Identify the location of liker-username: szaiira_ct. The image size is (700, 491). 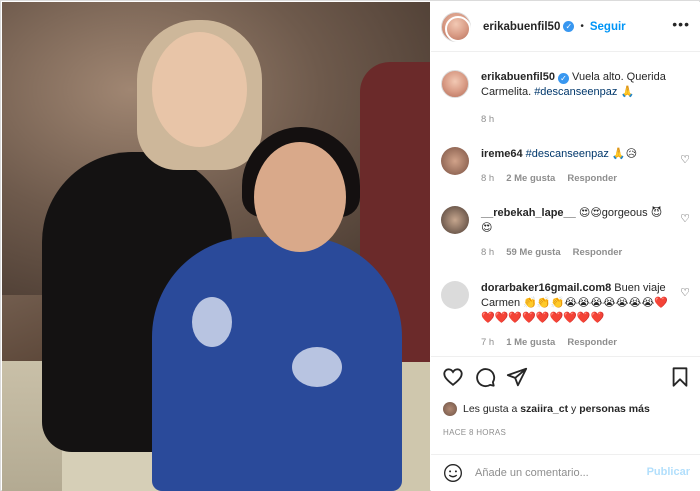
(544, 409).